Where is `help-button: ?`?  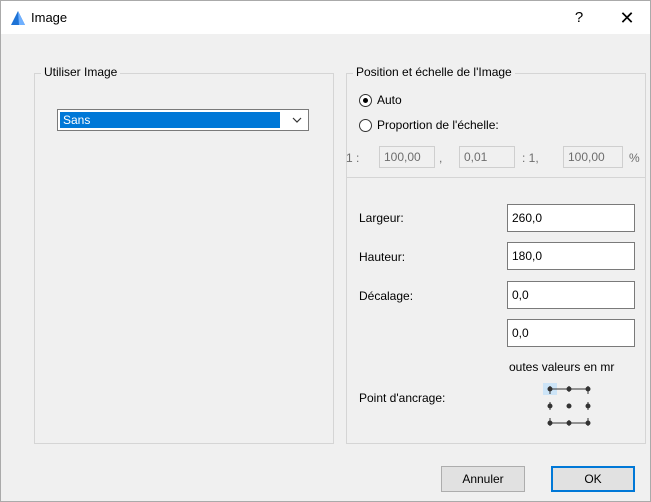 help-button: ? is located at coordinates (579, 18).